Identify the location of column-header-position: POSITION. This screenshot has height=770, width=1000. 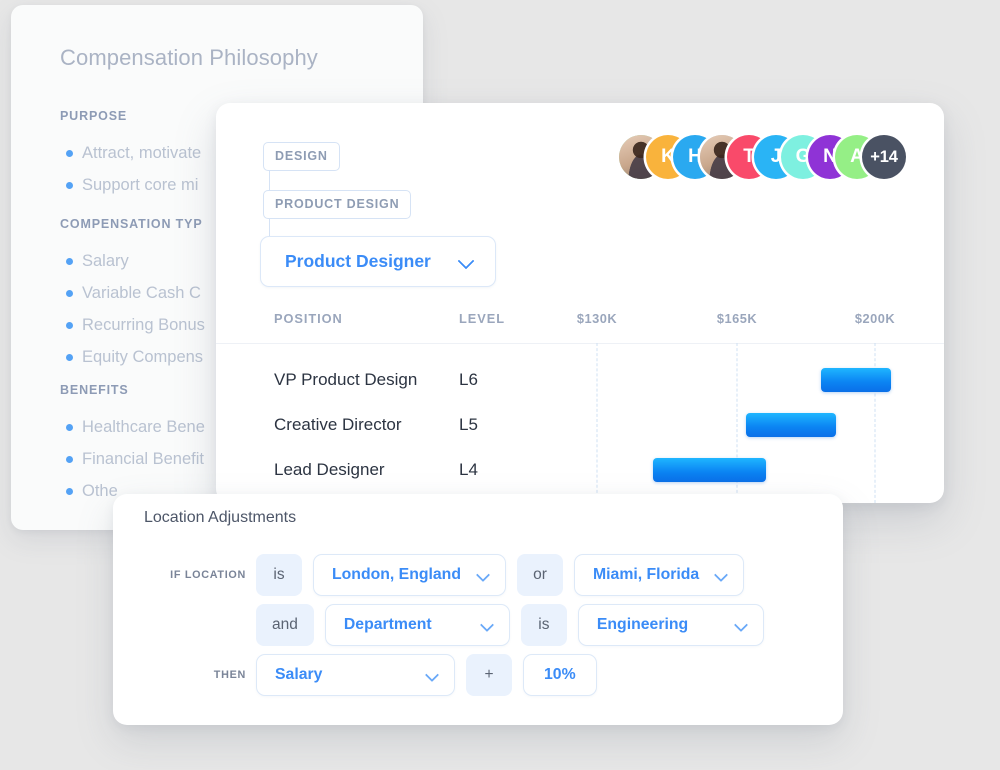
(308, 318).